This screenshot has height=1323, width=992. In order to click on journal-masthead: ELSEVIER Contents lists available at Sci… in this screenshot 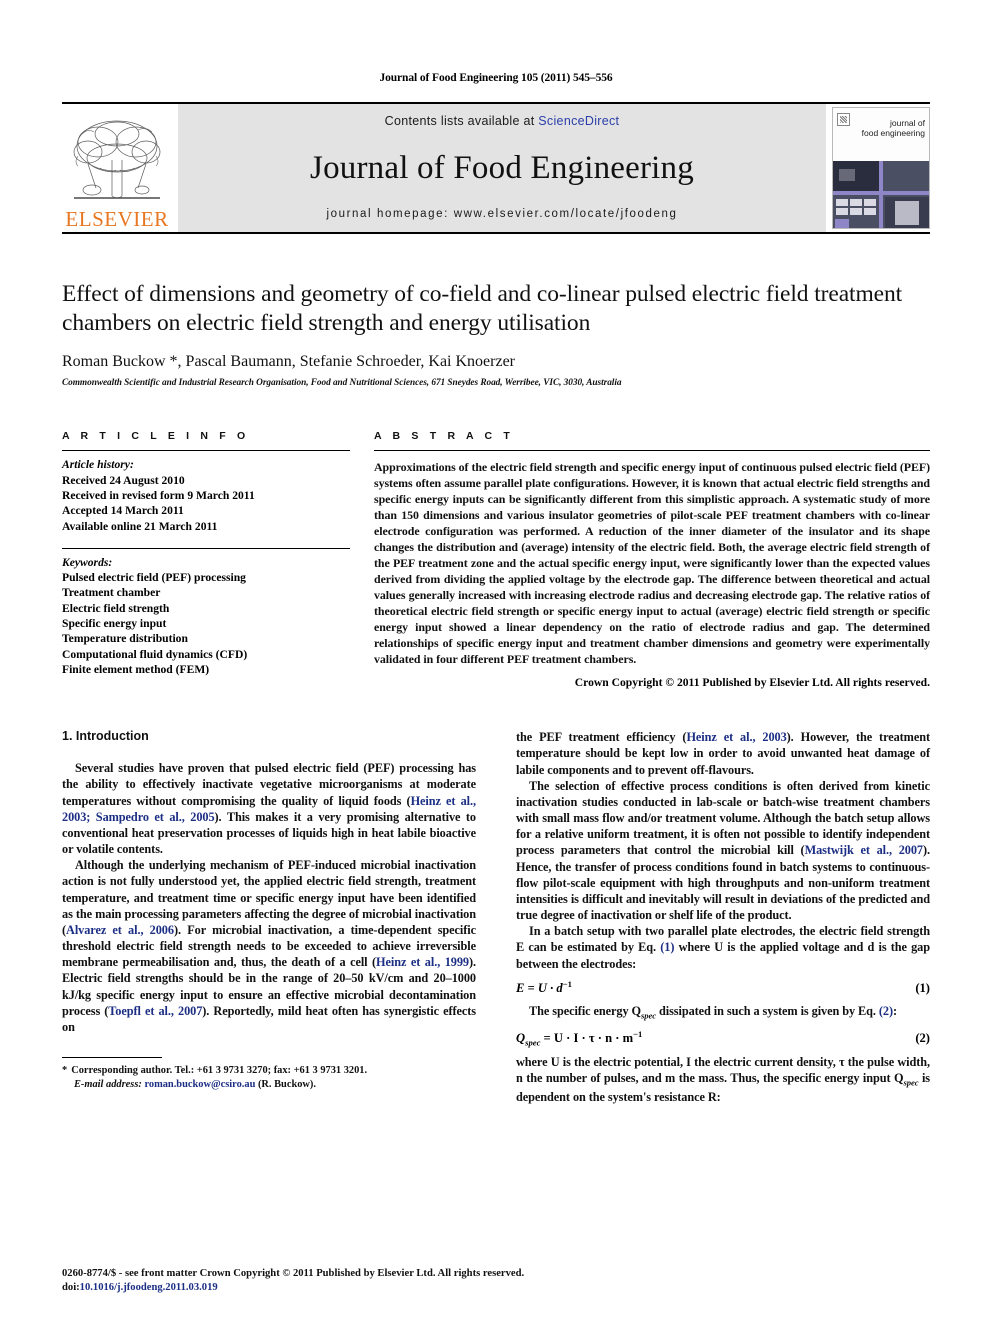, I will do `click(496, 168)`.